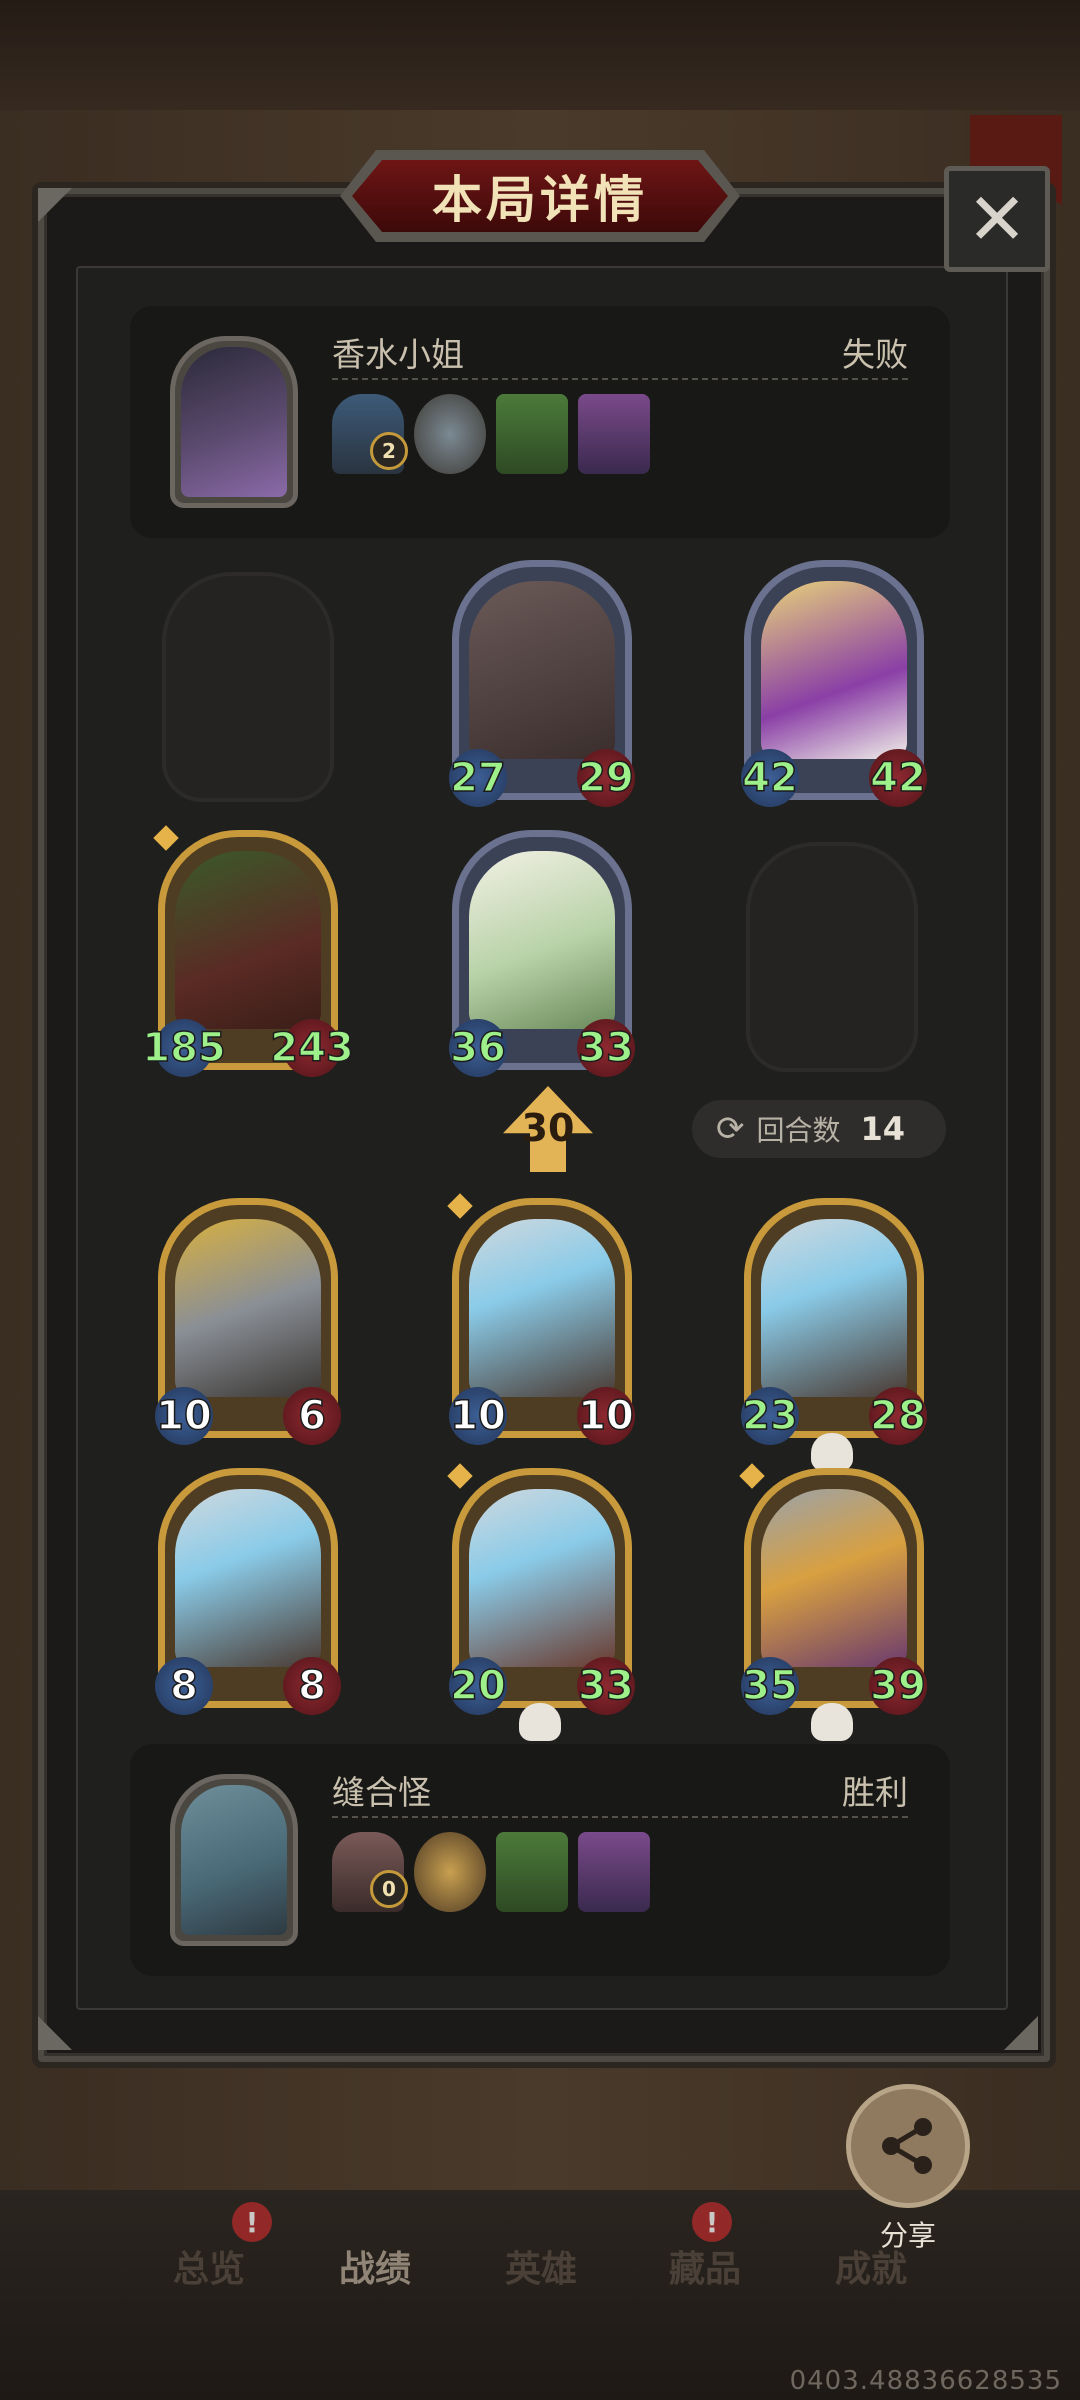 The width and height of the screenshot is (1080, 2400). Describe the element at coordinates (184, 1686) in the screenshot. I see `minion-attack: 8` at that location.